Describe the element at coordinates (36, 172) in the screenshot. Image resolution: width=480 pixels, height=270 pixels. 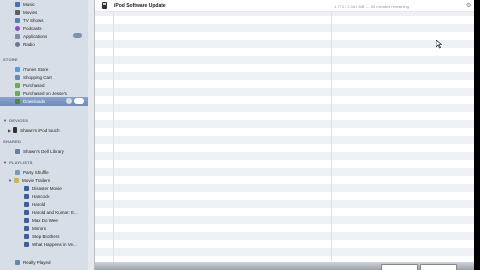
I see `sidebar-item-label: Party Shuffle` at that location.